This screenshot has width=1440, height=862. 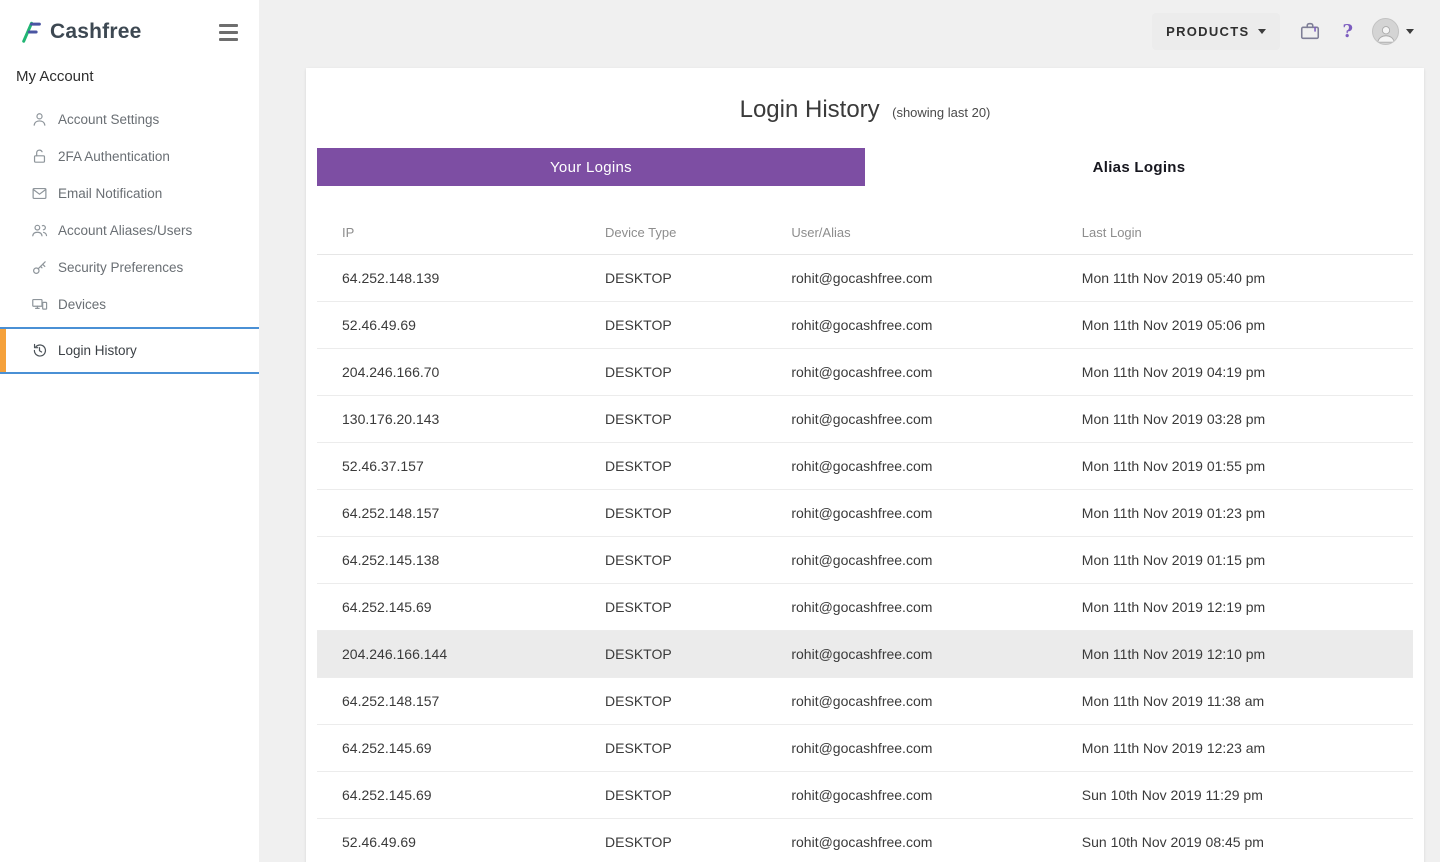 What do you see at coordinates (1385, 31) in the screenshot?
I see `avatar` at bounding box center [1385, 31].